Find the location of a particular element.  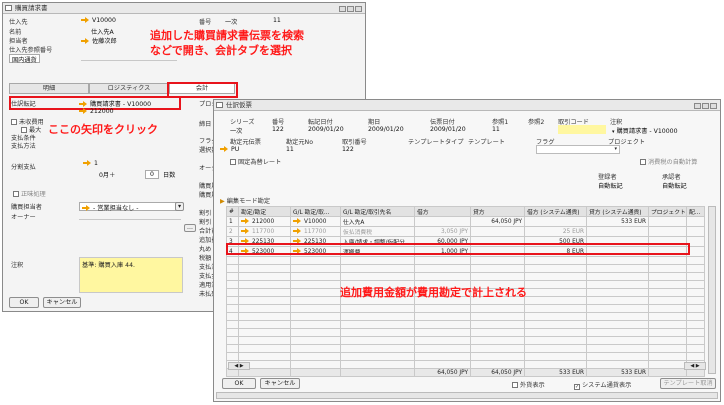

discount-label-2: 割引 is located at coordinates (205, 222).